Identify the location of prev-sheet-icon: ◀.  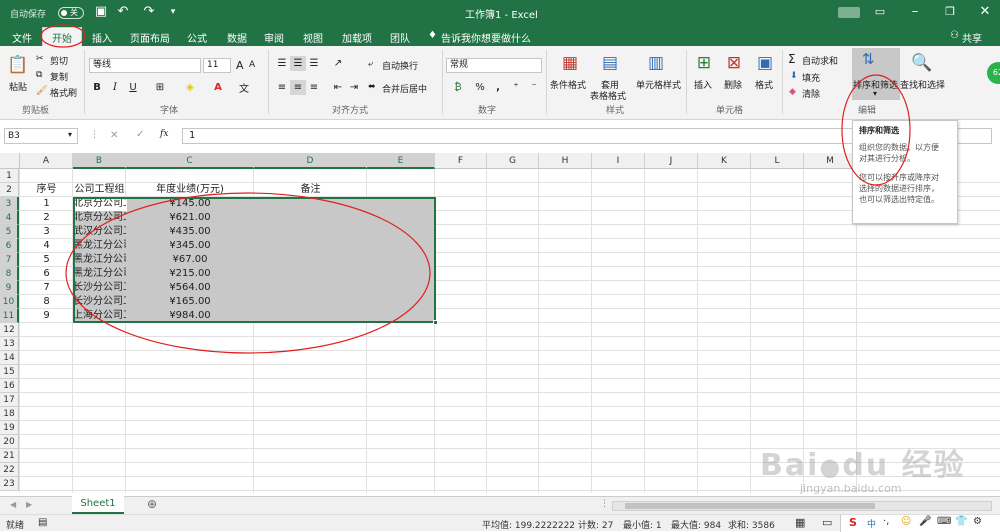
(13, 504).